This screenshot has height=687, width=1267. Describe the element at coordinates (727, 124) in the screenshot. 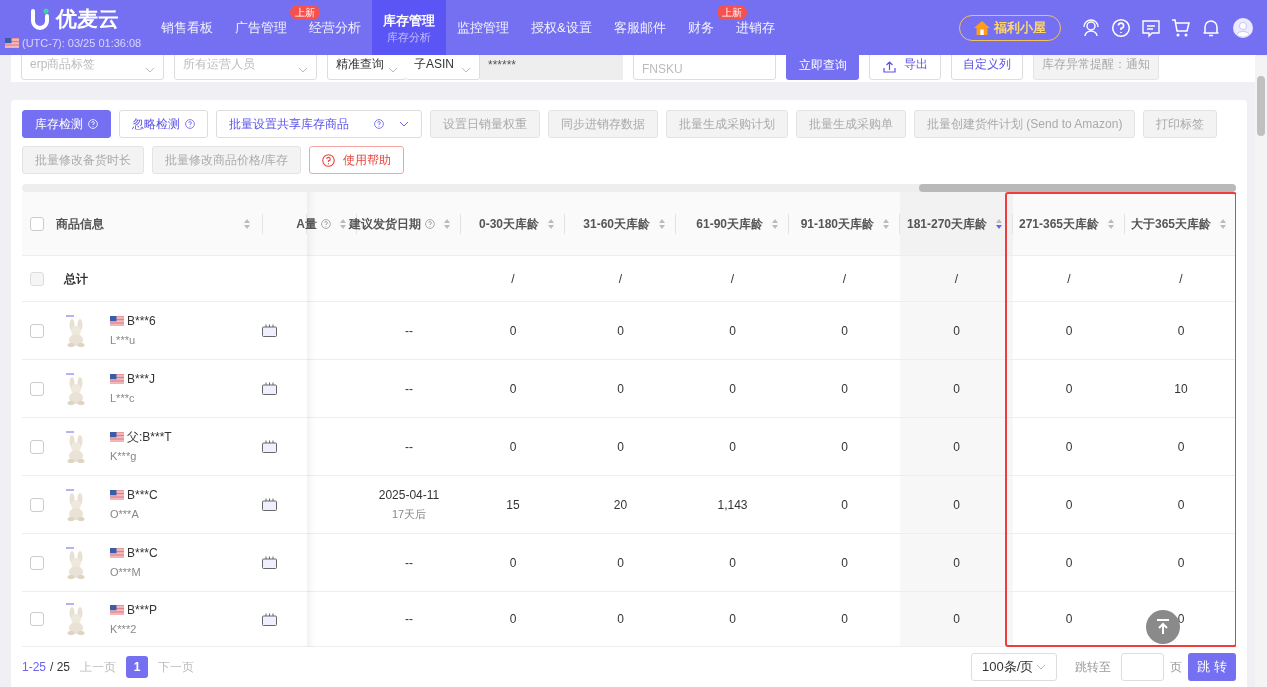

I see `toolbar-button: 批量生成采购计划` at that location.